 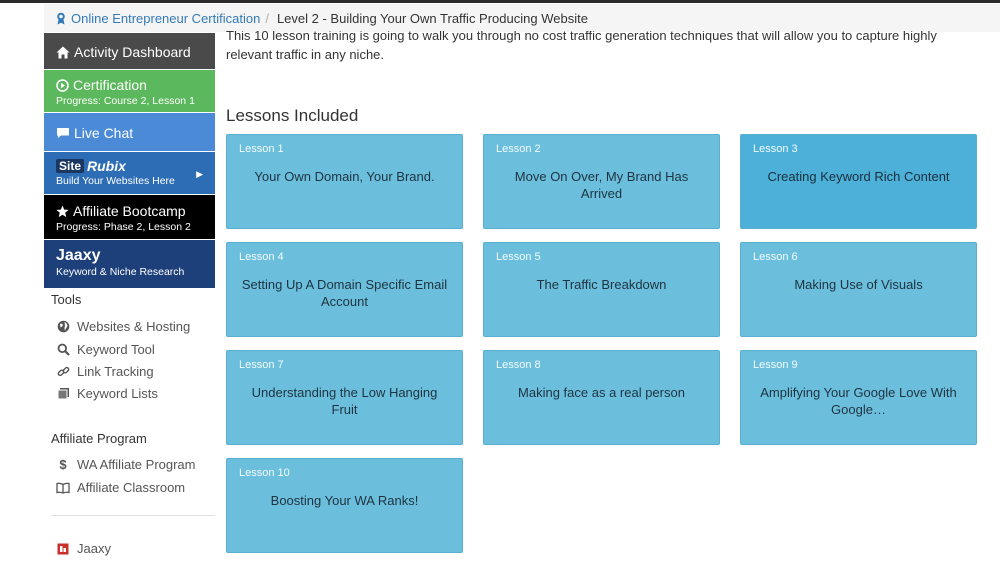 I want to click on certification-progress: Progress: Course 2, Lesson 1, so click(x=125, y=101).